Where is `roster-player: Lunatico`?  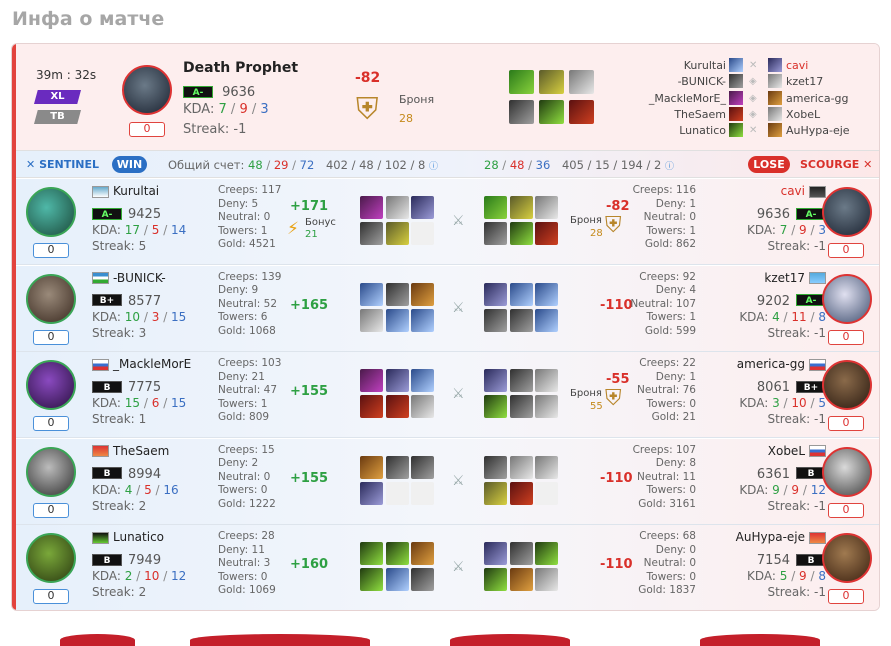
roster-player: Lunatico is located at coordinates (683, 131).